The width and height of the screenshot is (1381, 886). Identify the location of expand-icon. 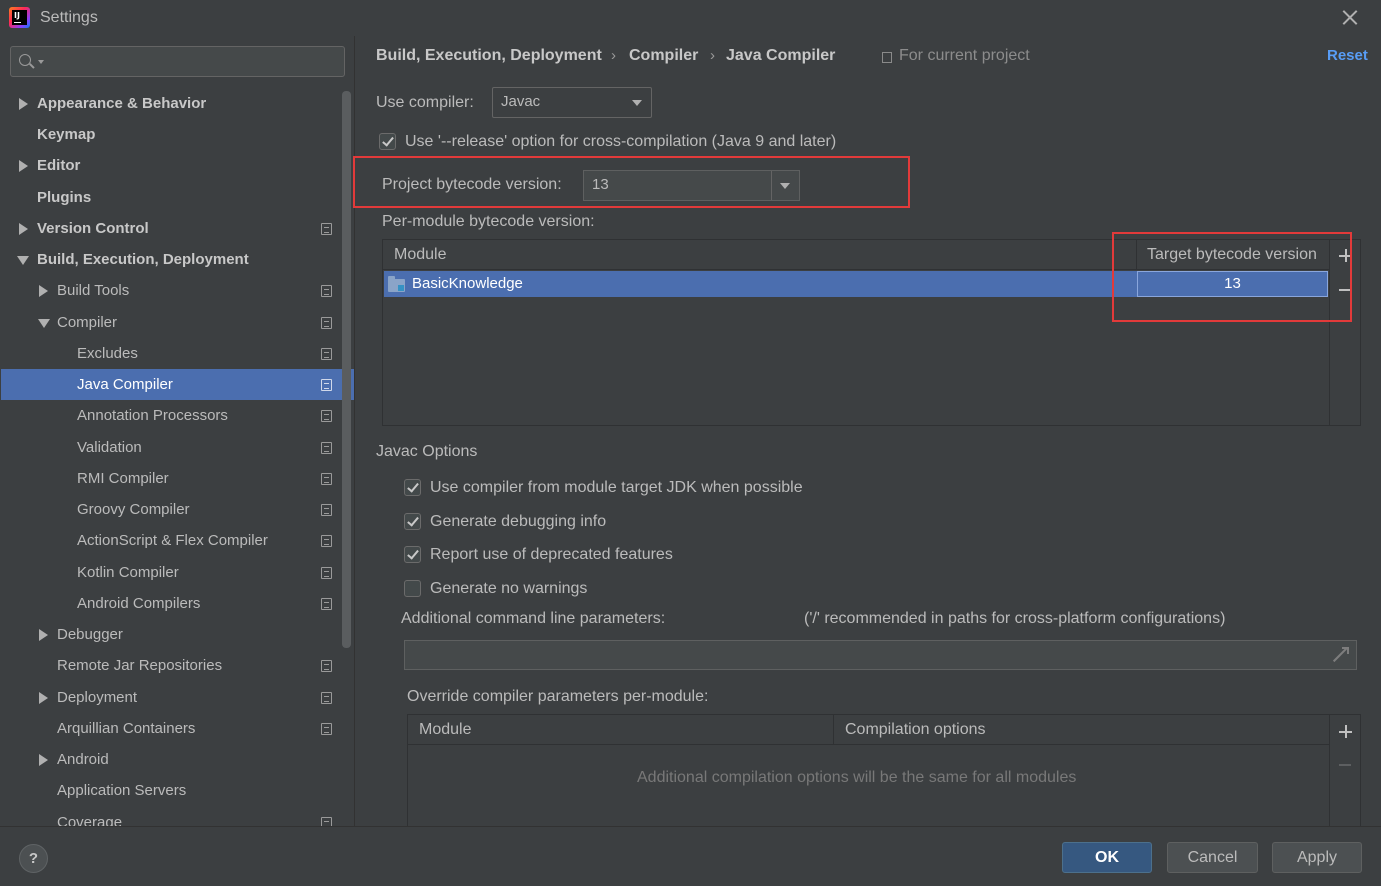
(1340, 655).